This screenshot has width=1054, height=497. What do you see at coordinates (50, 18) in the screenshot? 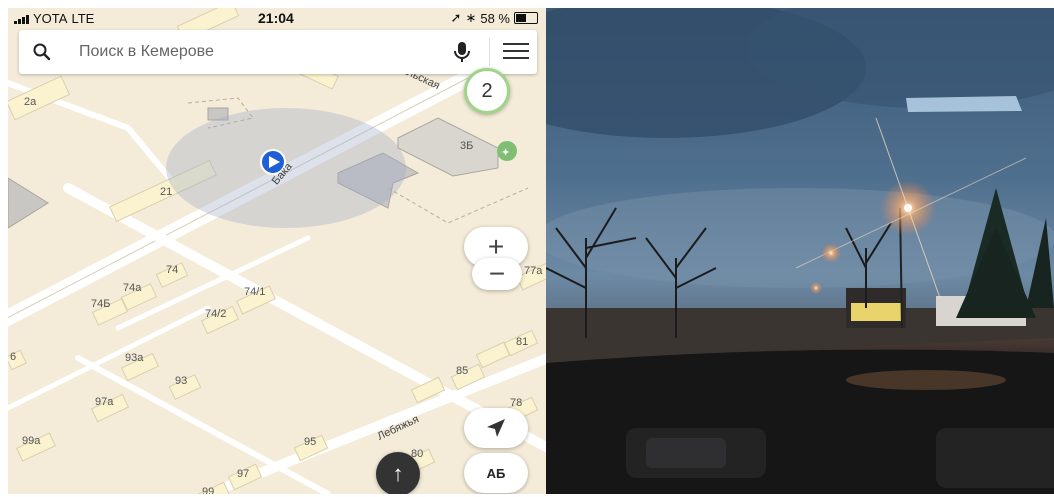
I see `carrier-name: YOTA` at bounding box center [50, 18].